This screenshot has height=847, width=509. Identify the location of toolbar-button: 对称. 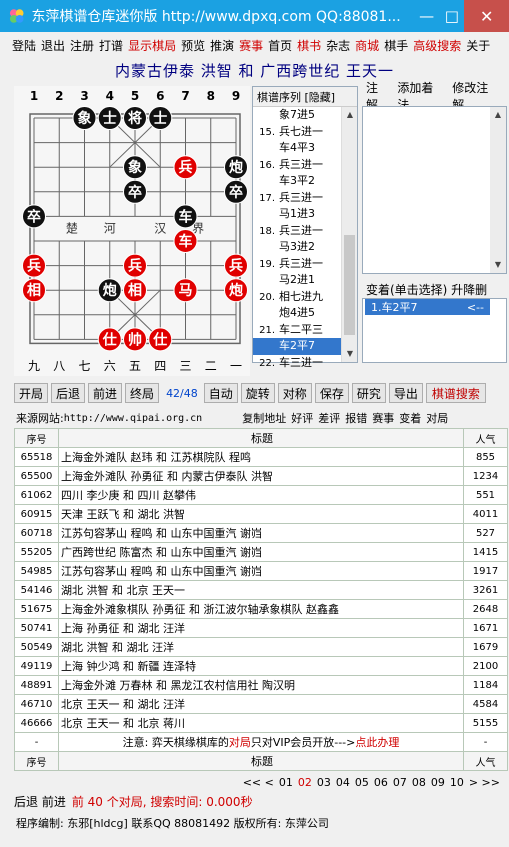
(294, 393).